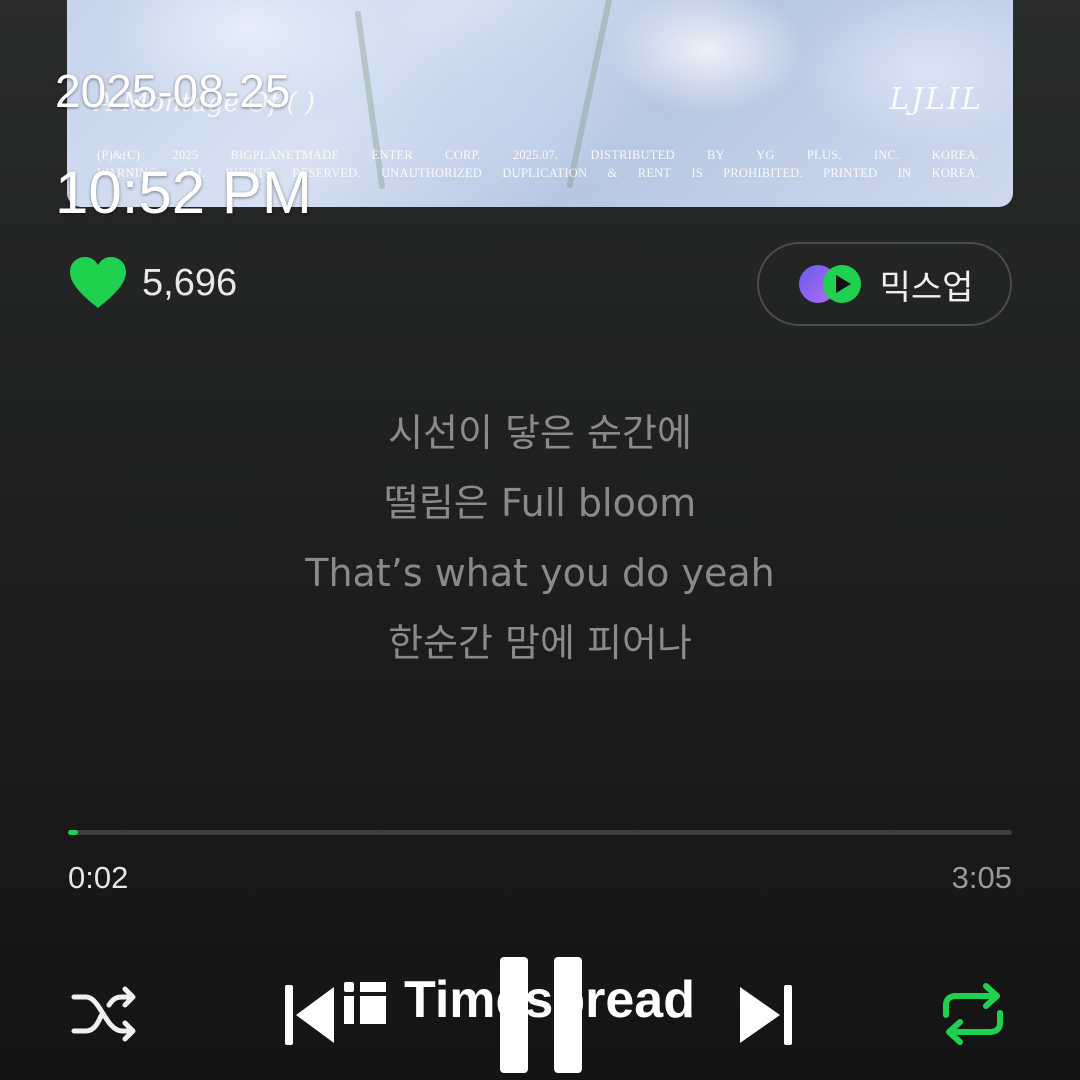 The width and height of the screenshot is (1080, 1080). Describe the element at coordinates (190, 282) in the screenshot. I see `like-count: 5,696` at that location.